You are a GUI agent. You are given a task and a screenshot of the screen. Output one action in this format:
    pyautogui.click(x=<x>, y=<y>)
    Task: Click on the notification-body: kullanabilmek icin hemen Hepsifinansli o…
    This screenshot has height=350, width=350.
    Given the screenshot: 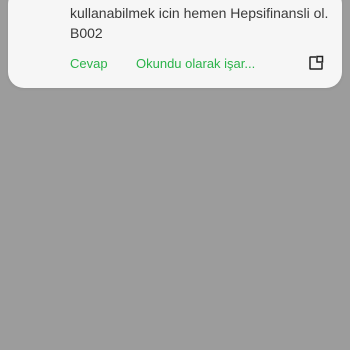 What is the action you would take?
    pyautogui.click(x=200, y=23)
    